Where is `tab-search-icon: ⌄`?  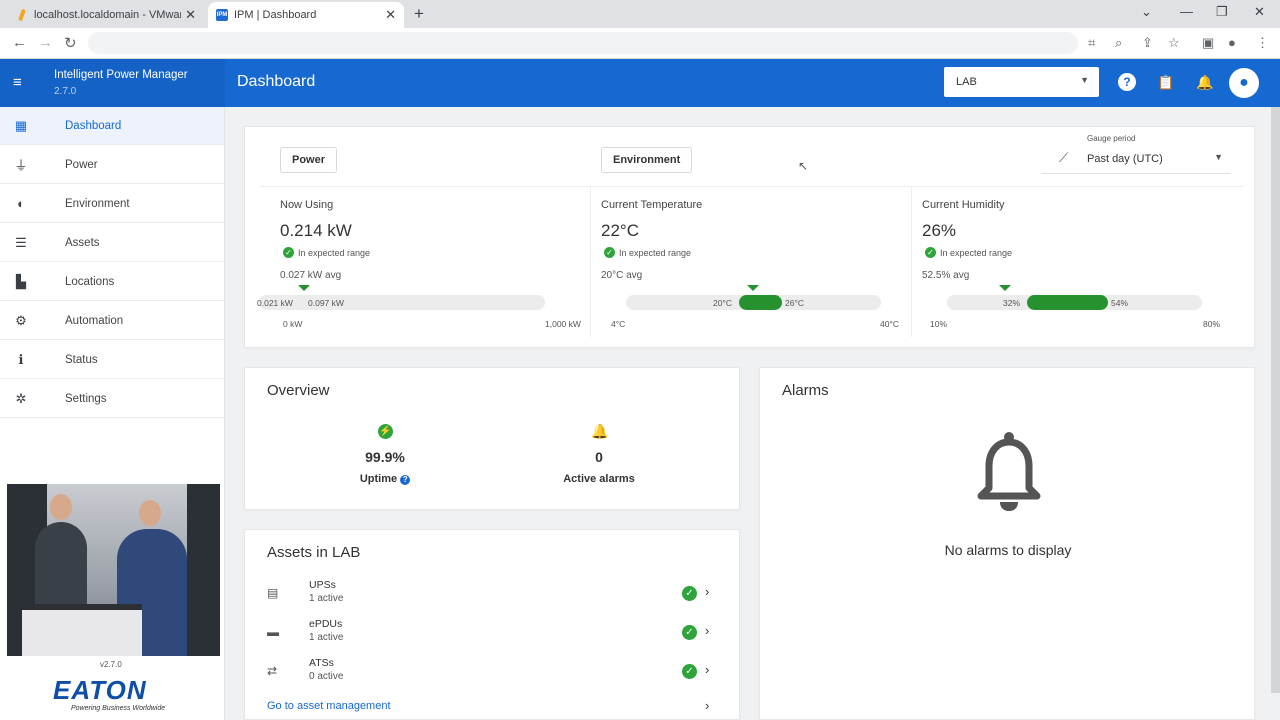 tab-search-icon: ⌄ is located at coordinates (1146, 12).